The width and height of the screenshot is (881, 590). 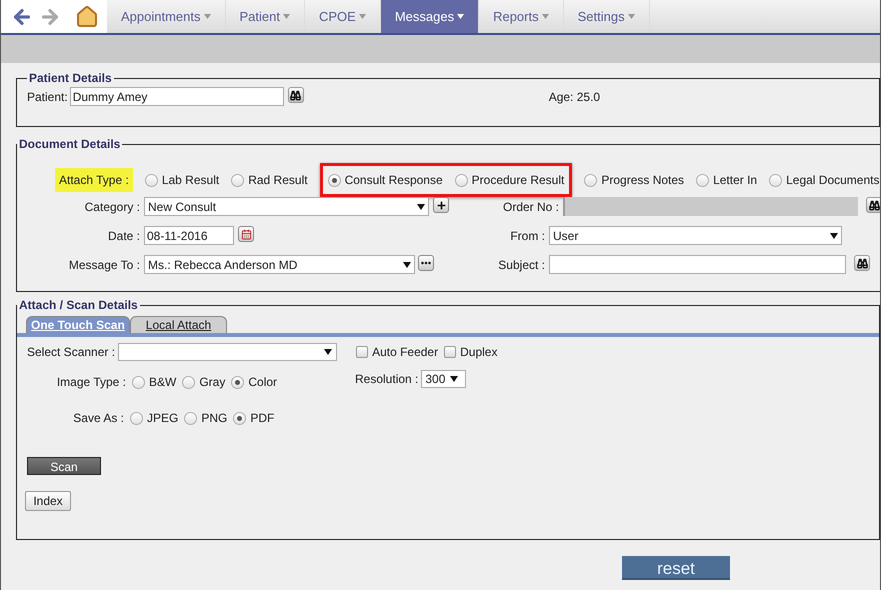 What do you see at coordinates (695, 235) in the screenshot?
I see `from-select: User` at bounding box center [695, 235].